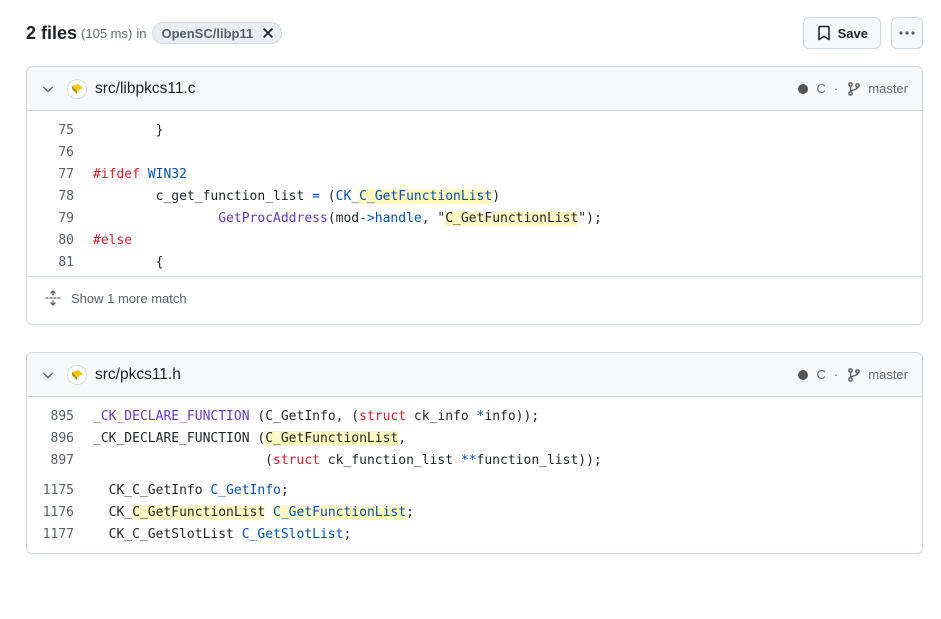 This screenshot has height=619, width=941. What do you see at coordinates (129, 298) in the screenshot?
I see `show-more-matches-label: Show 1 more match` at bounding box center [129, 298].